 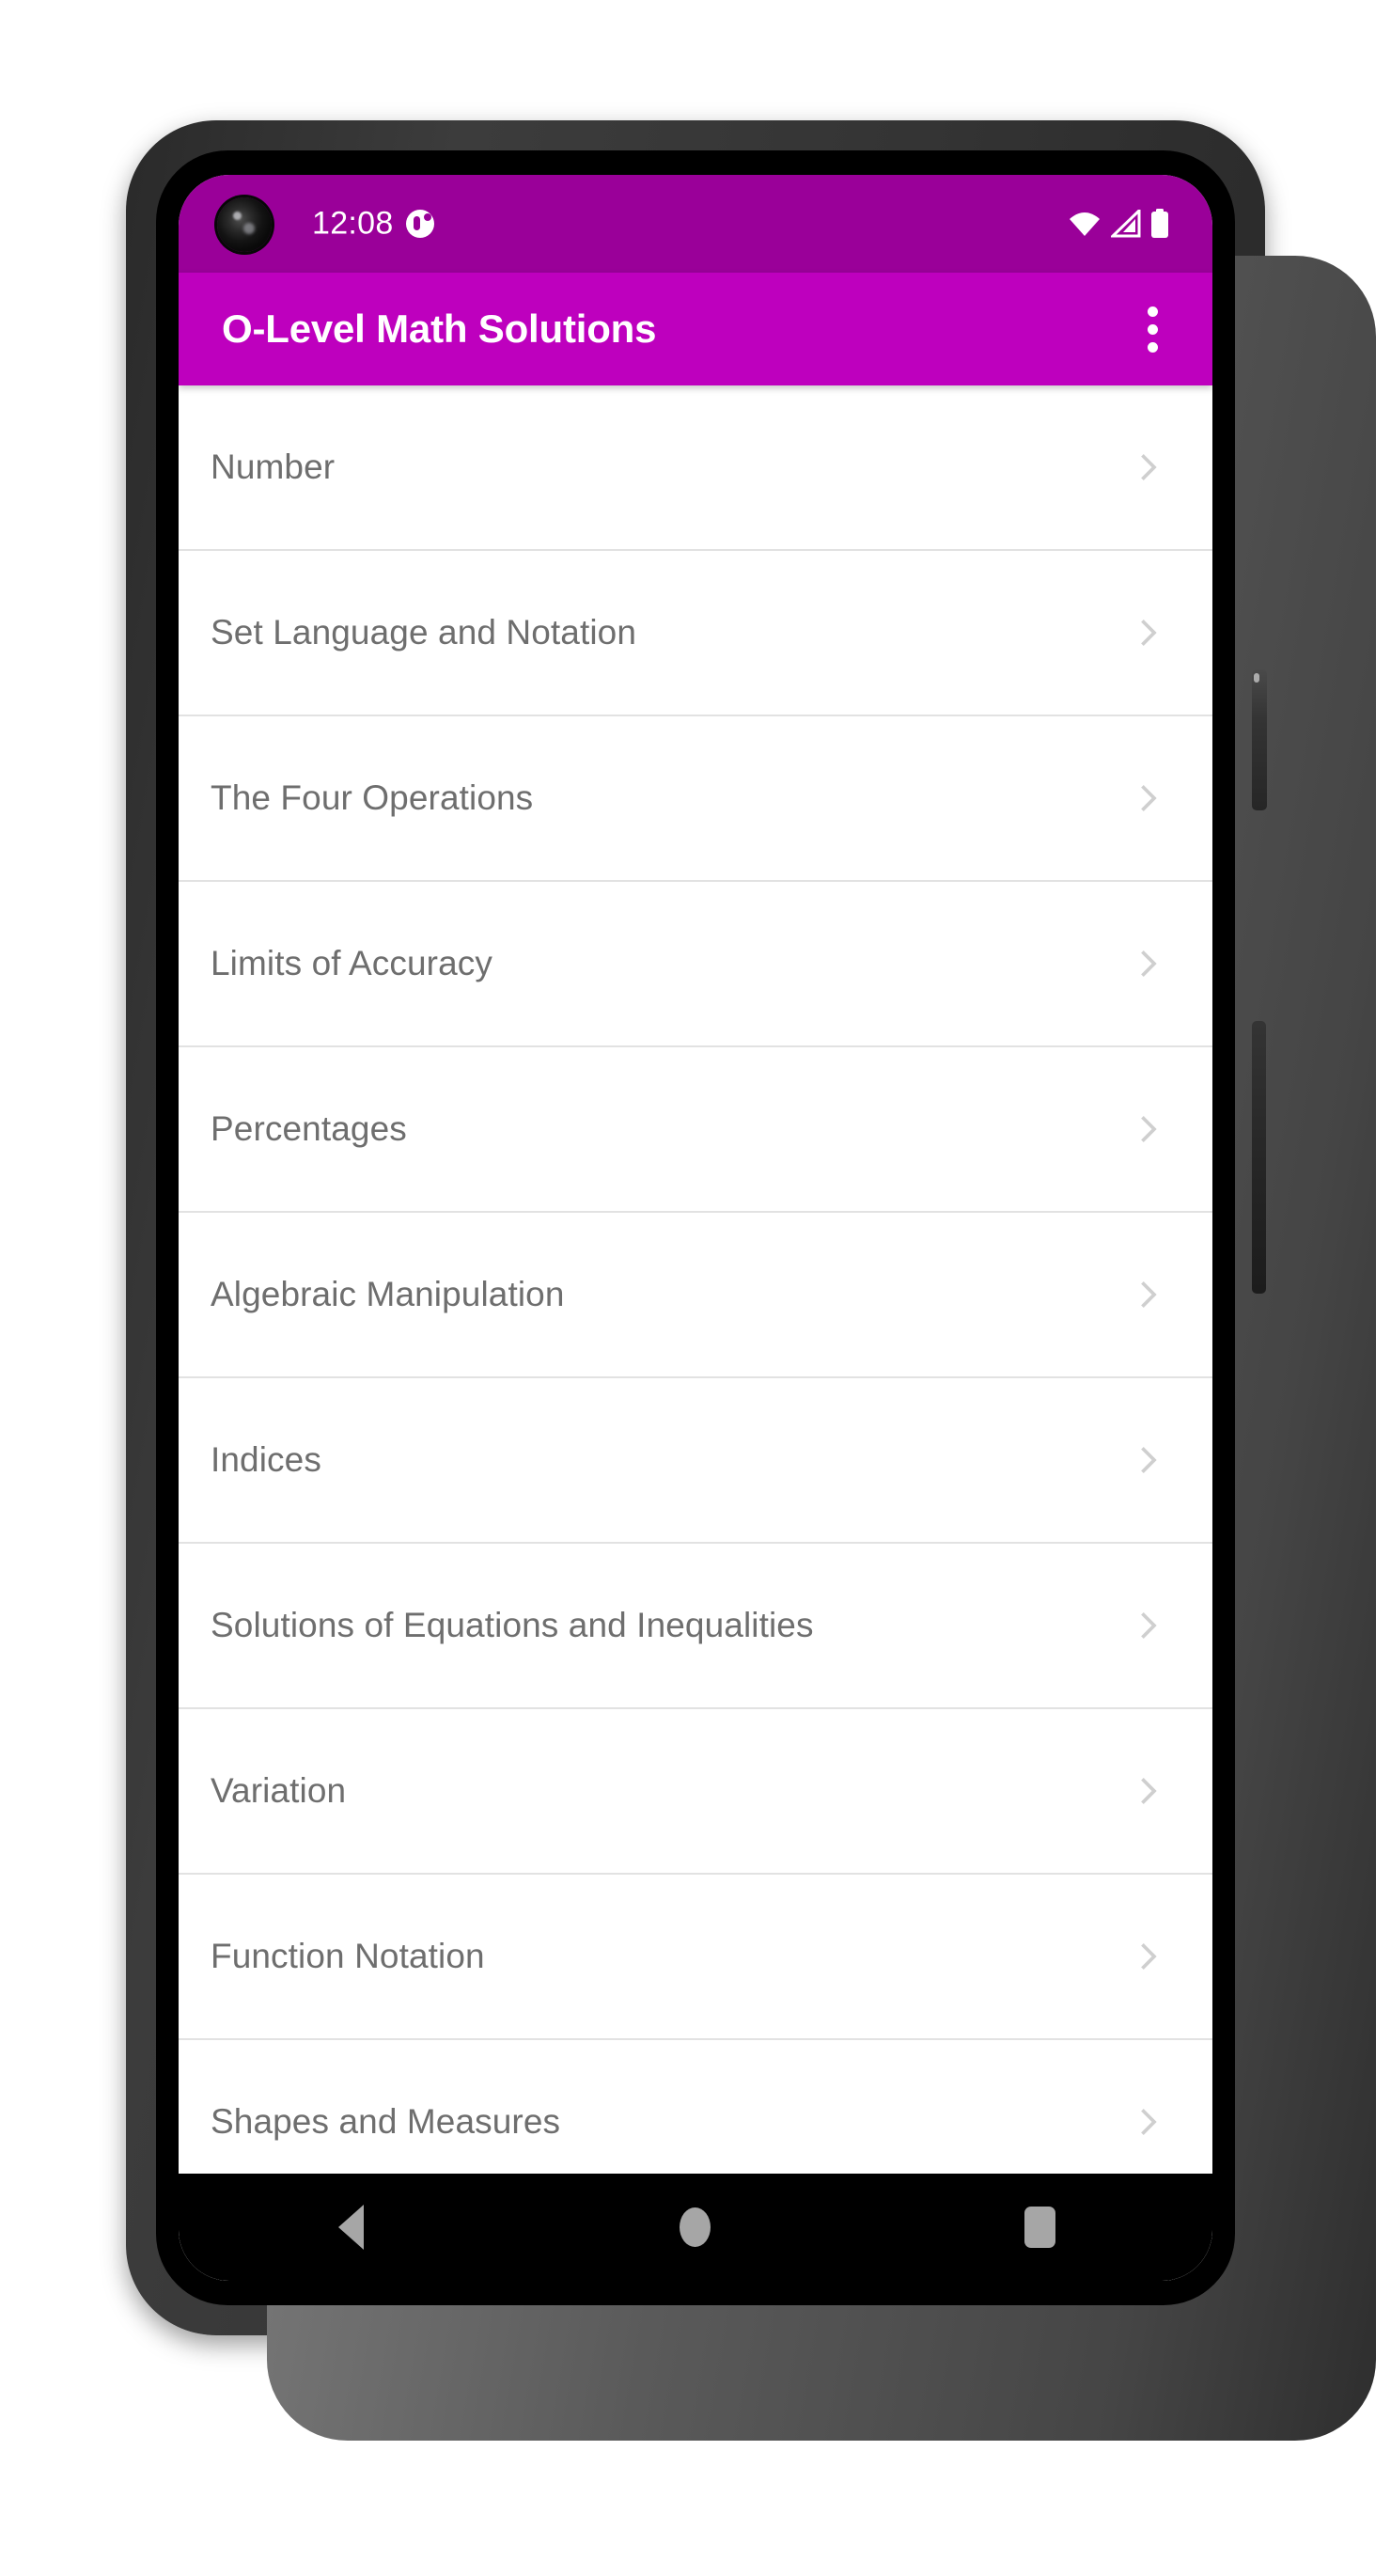 I want to click on status-bar-icons, so click(x=1118, y=224).